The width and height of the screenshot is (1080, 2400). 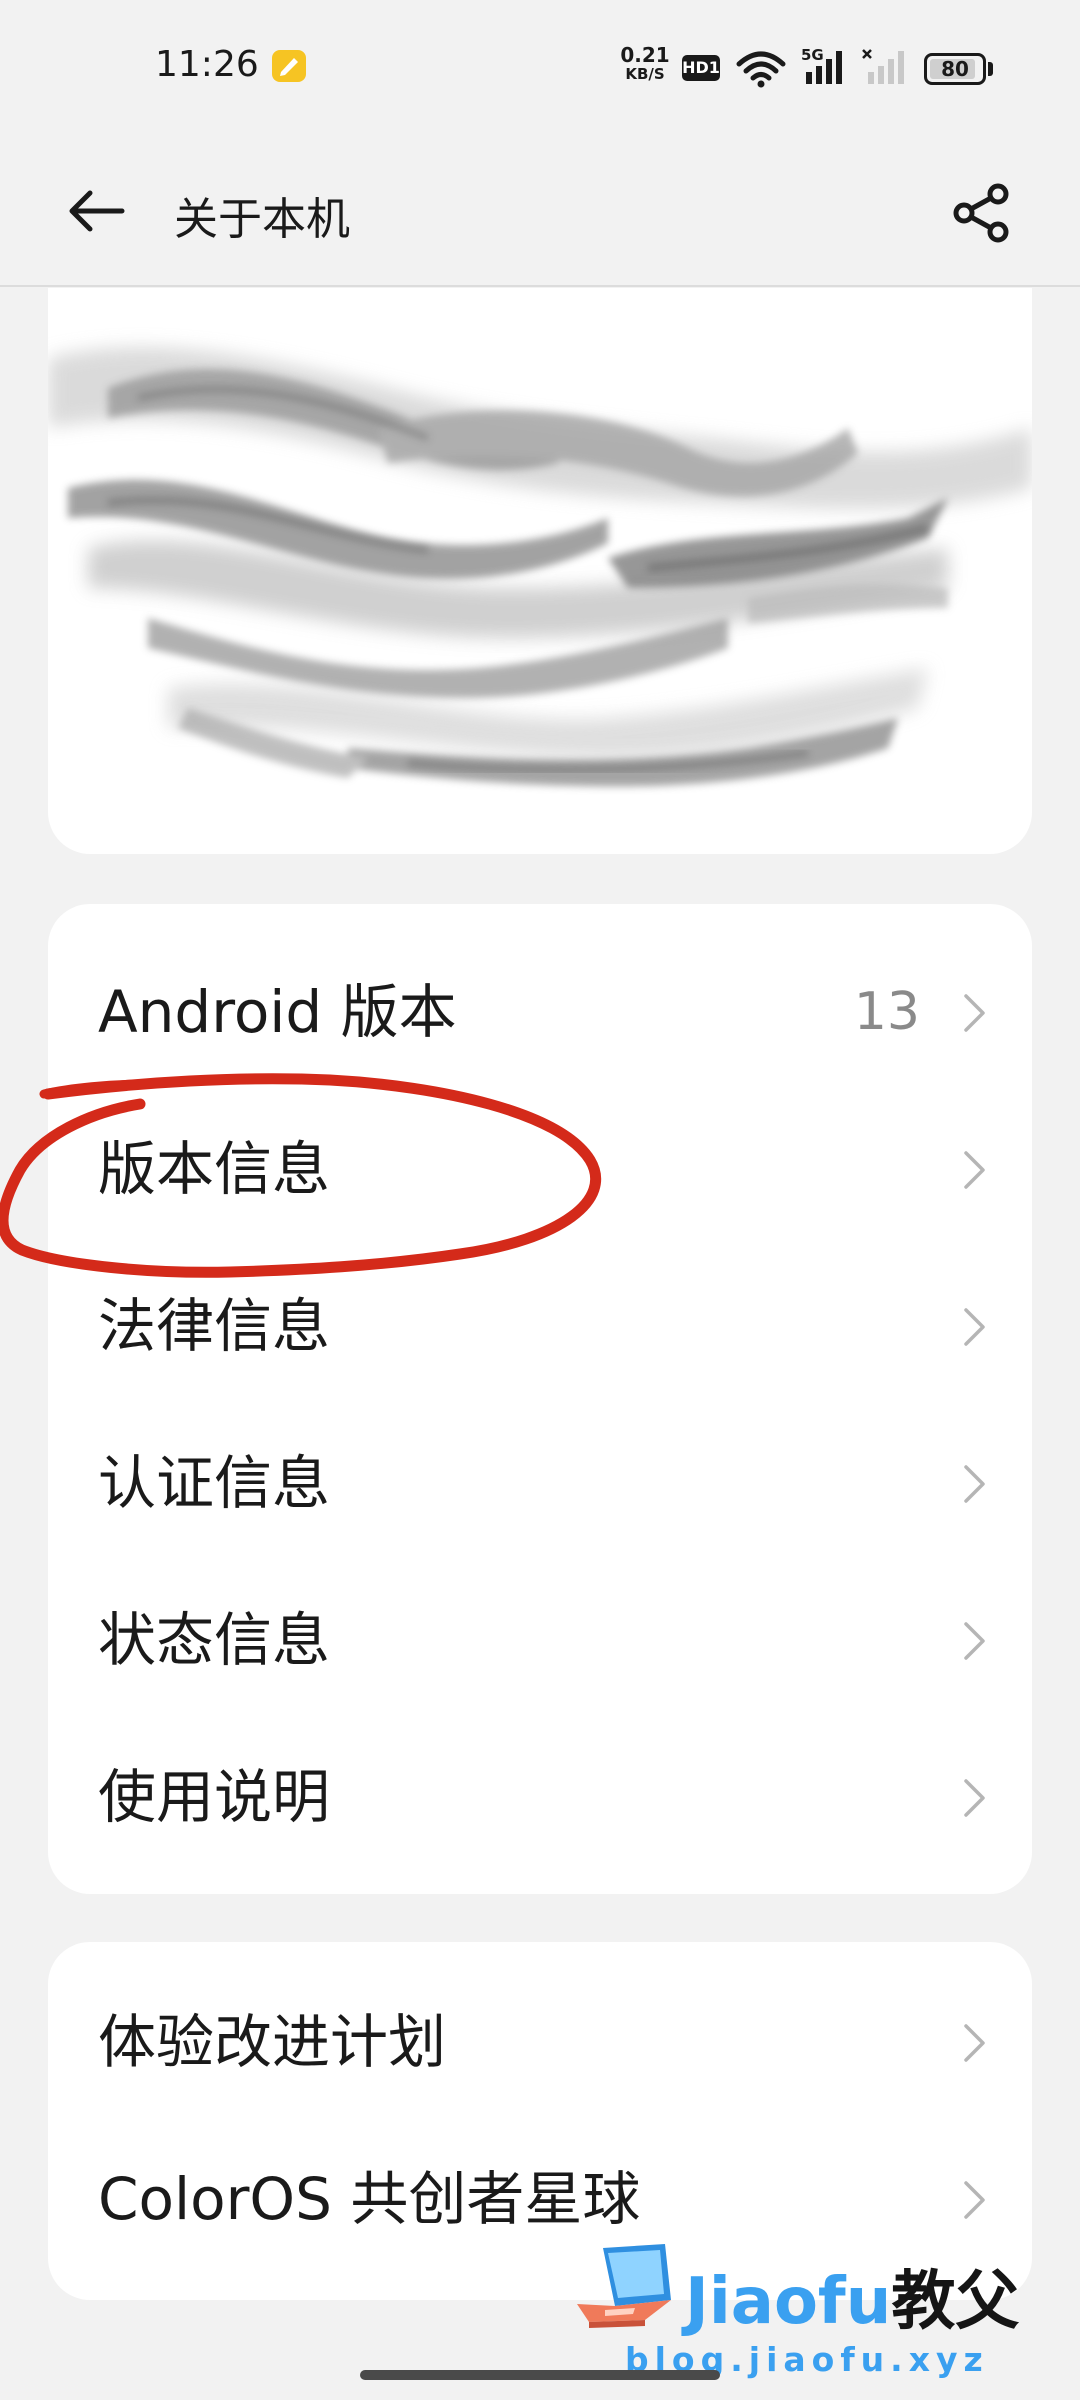 I want to click on back-arrow-icon, so click(x=96, y=211).